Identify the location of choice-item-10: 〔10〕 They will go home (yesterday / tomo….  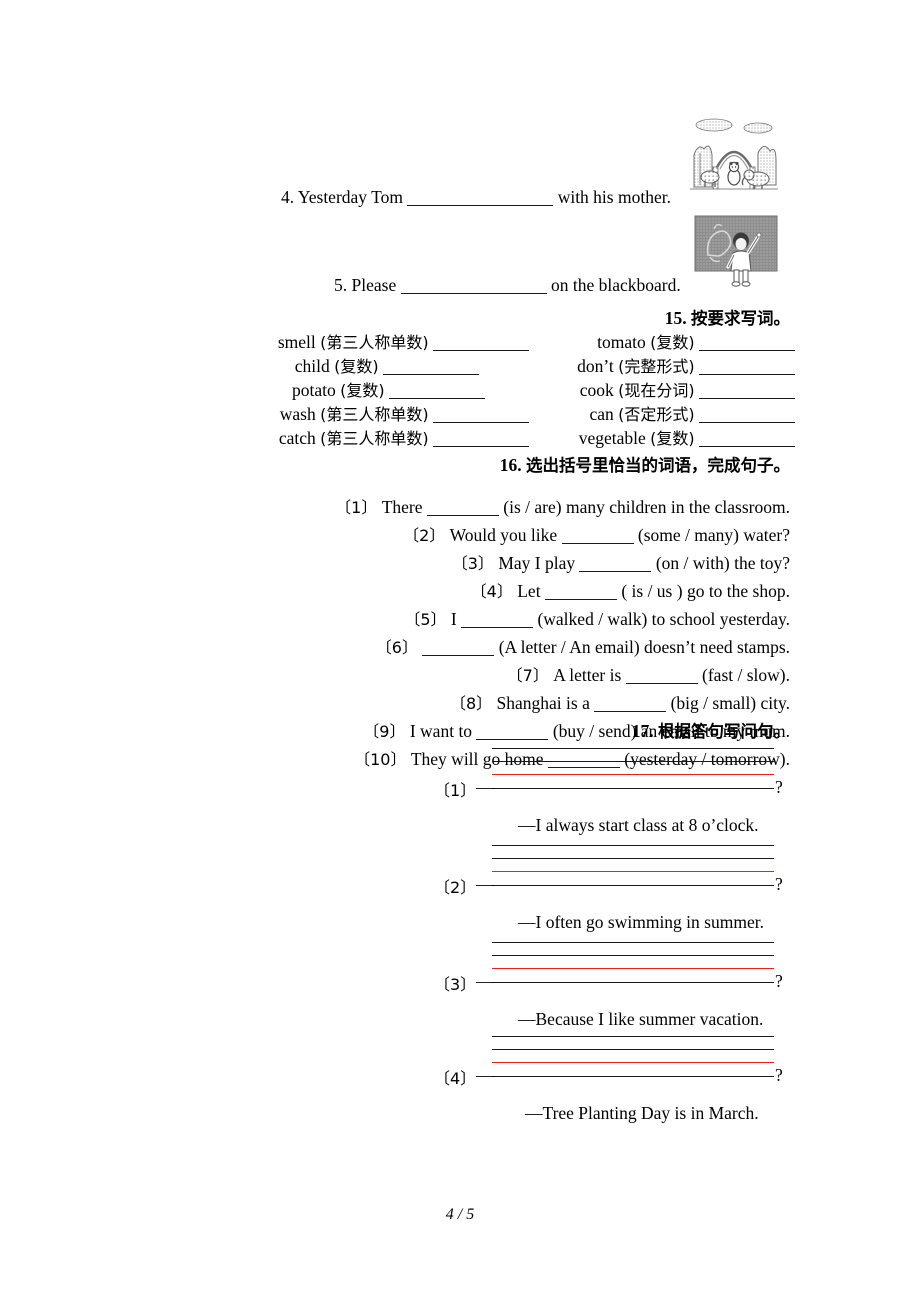
(495, 759).